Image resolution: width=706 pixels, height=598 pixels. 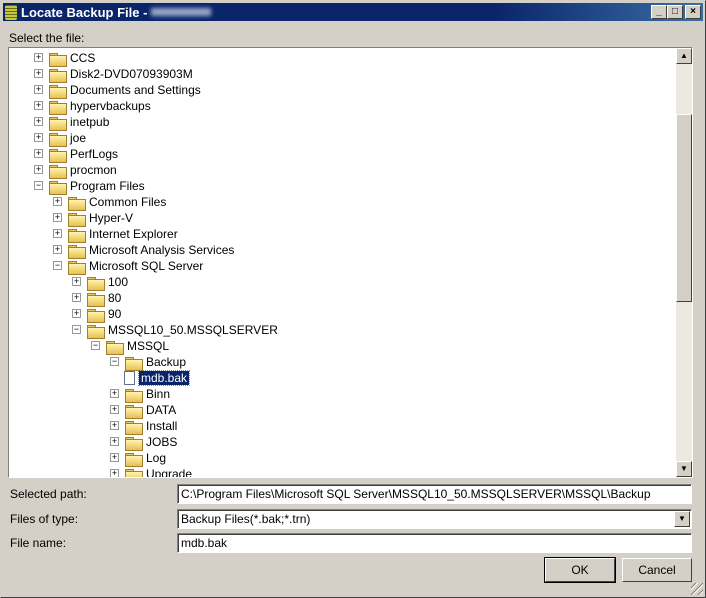 What do you see at coordinates (47, 38) in the screenshot?
I see `select-file-label: Select the file:` at bounding box center [47, 38].